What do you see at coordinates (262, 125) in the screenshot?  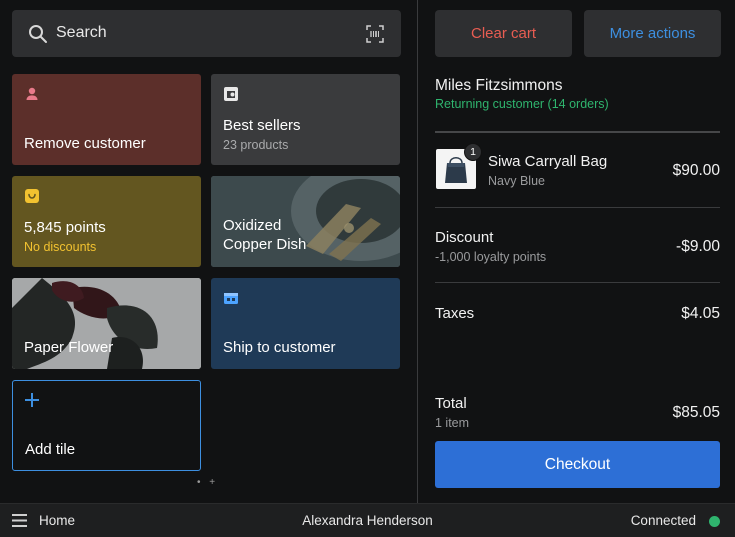 I see `tile-title: Best sellers` at bounding box center [262, 125].